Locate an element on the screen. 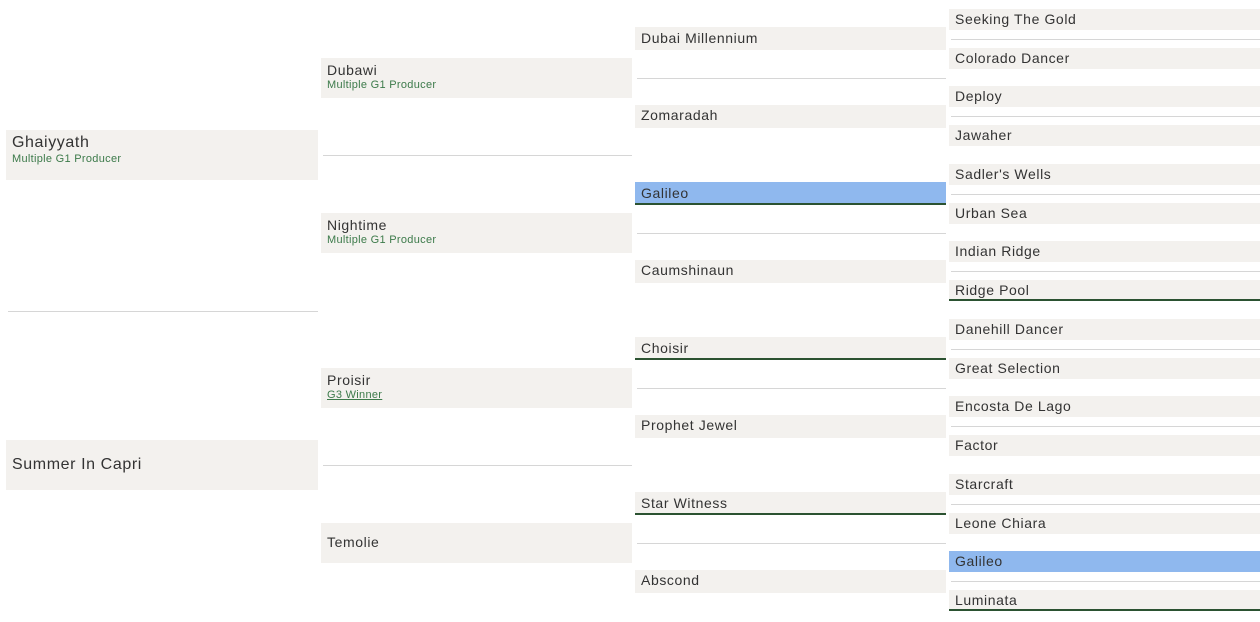  horse-name: Nightime is located at coordinates (357, 224).